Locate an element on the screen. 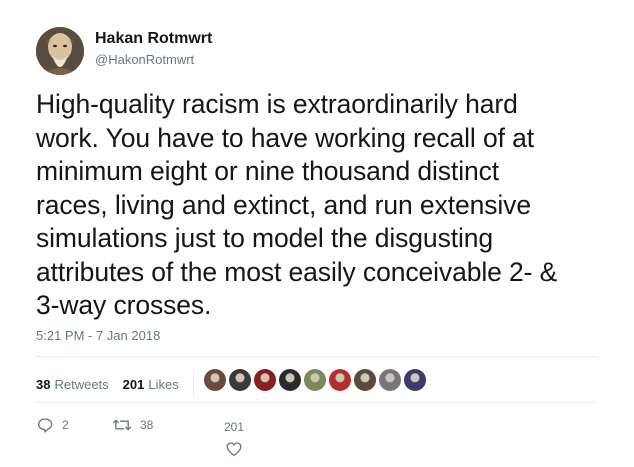 Image resolution: width=634 pixels, height=467 pixels. retweets-stat: 38 Retweets is located at coordinates (72, 384).